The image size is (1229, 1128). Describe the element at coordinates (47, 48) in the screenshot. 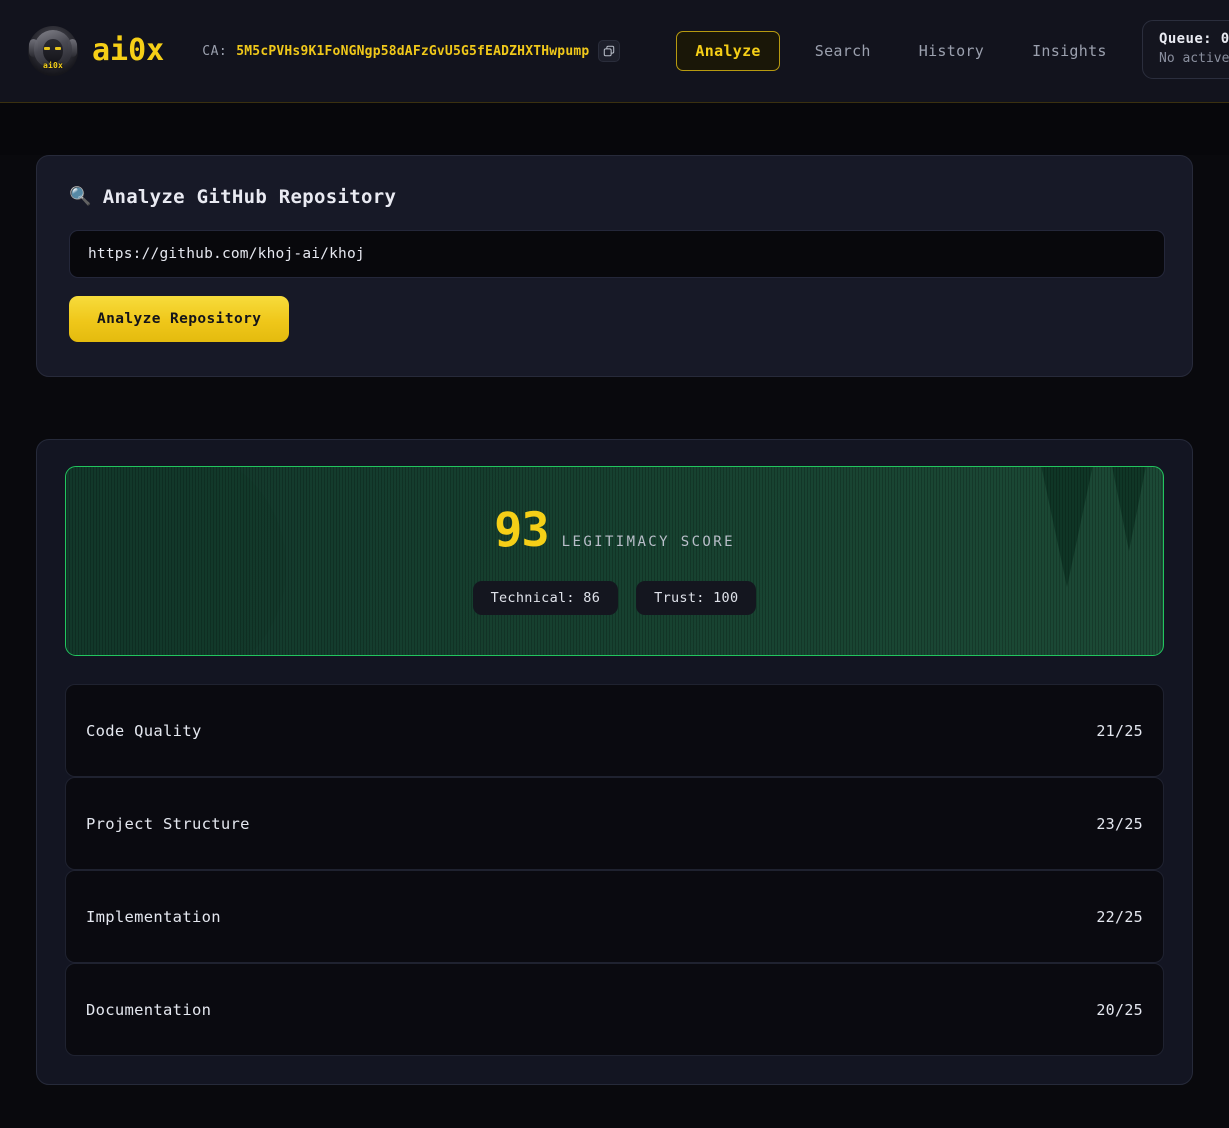

I see `avatar-eye-left` at that location.